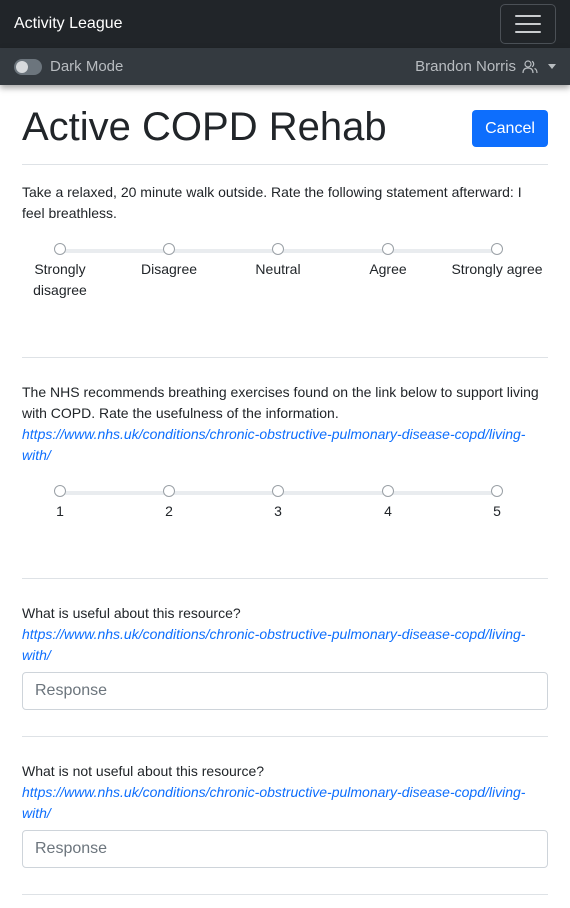  What do you see at coordinates (465, 66) in the screenshot?
I see `user-name: Brandon Norris` at bounding box center [465, 66].